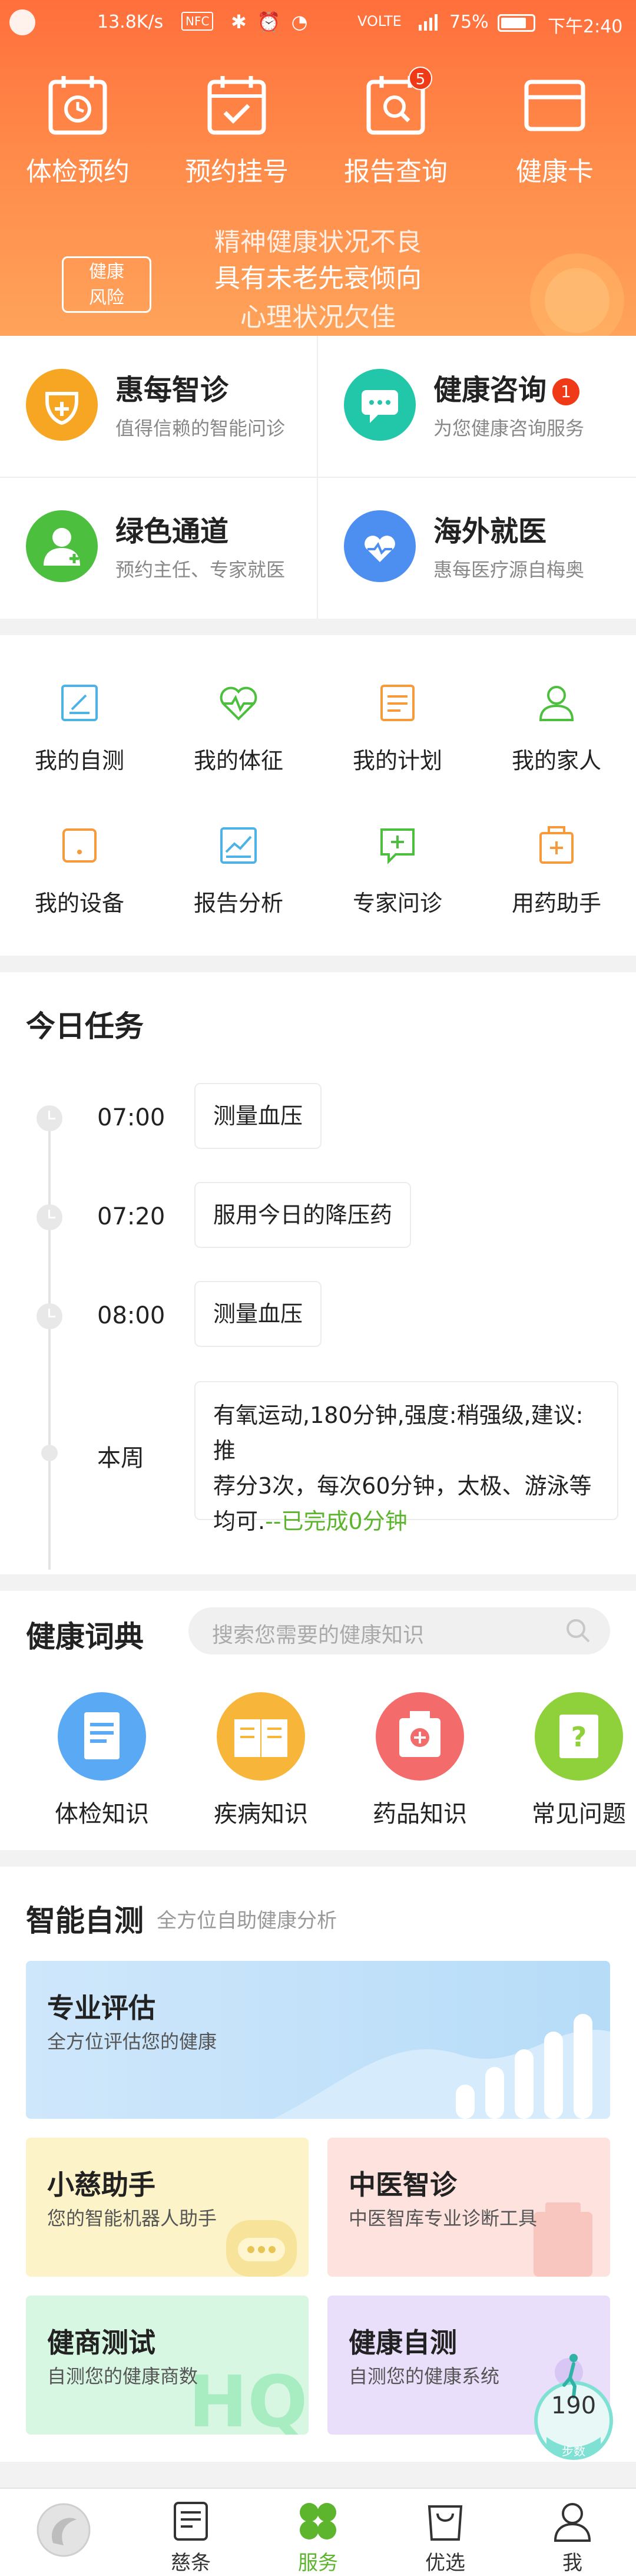 This screenshot has width=636, height=2576. Describe the element at coordinates (318, 283) in the screenshot. I see `health-risk-banner: 健康 风险 精神健康状况不良 具有未老先衰倾向 心理状况欠佳` at that location.